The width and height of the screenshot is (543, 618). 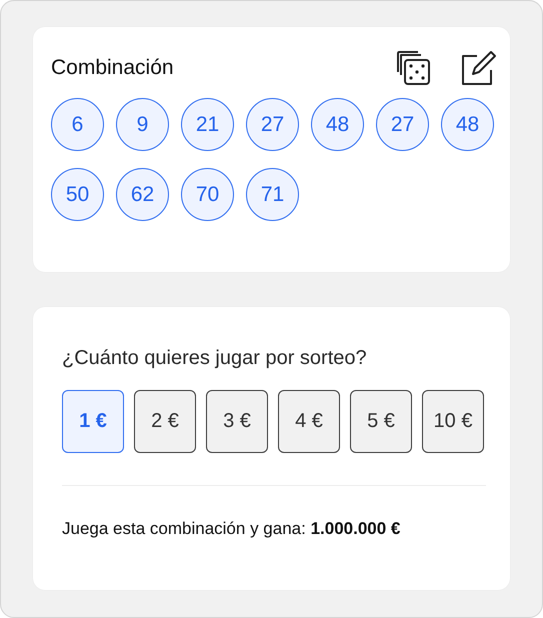 I want to click on number-ball: 71, so click(x=272, y=194).